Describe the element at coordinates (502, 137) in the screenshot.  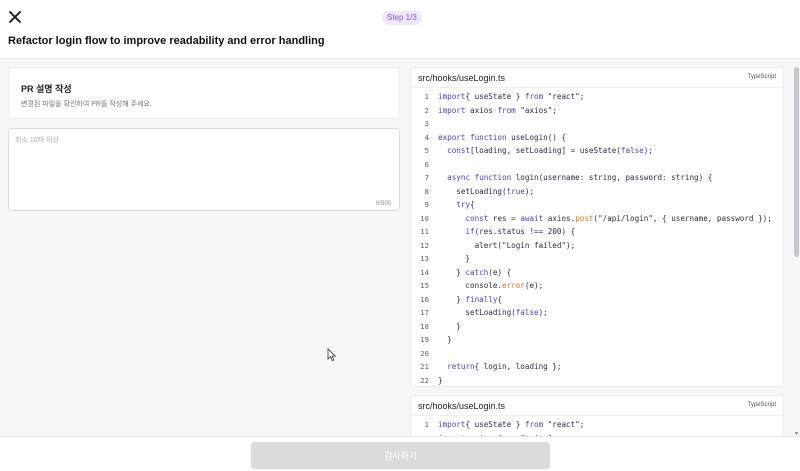
I see `line-code: export function useLogin() {` at that location.